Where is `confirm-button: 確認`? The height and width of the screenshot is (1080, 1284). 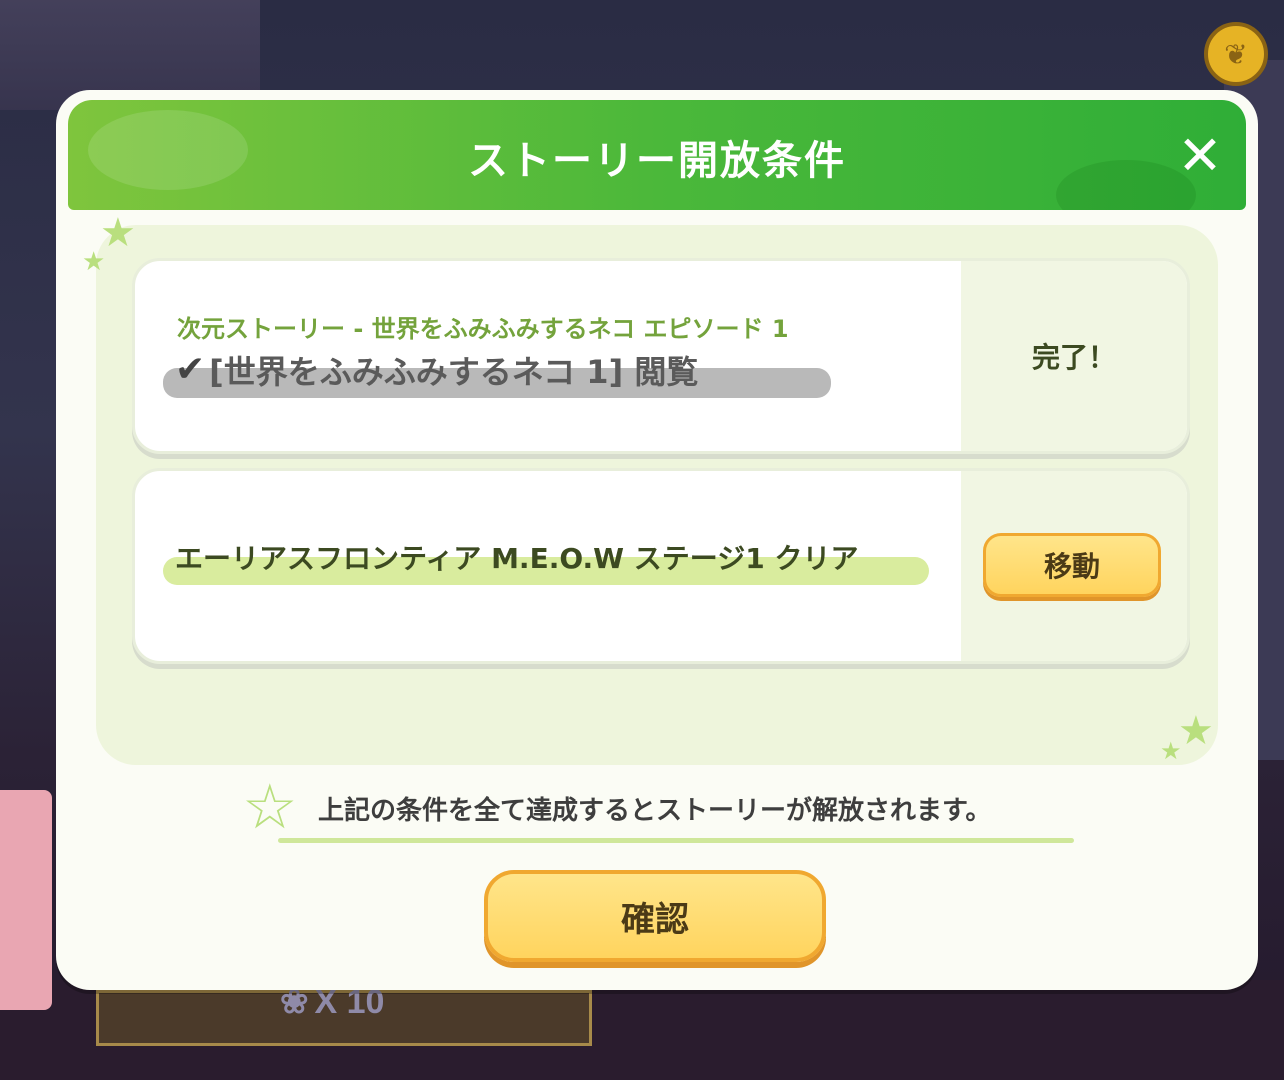 confirm-button: 確認 is located at coordinates (655, 916).